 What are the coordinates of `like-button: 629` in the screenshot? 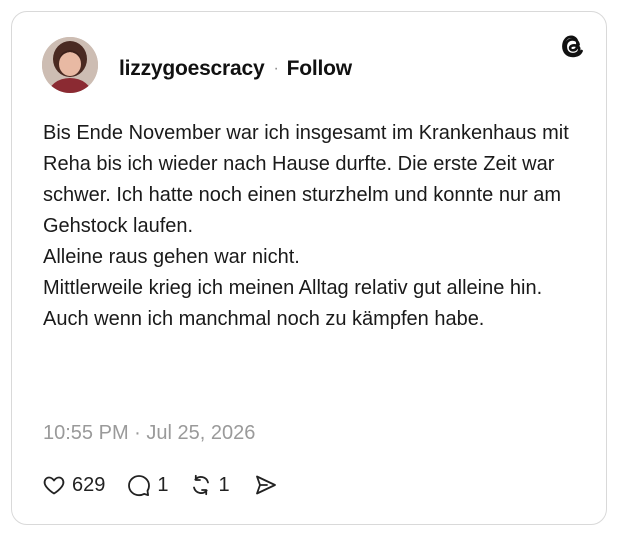 It's located at (73, 485).